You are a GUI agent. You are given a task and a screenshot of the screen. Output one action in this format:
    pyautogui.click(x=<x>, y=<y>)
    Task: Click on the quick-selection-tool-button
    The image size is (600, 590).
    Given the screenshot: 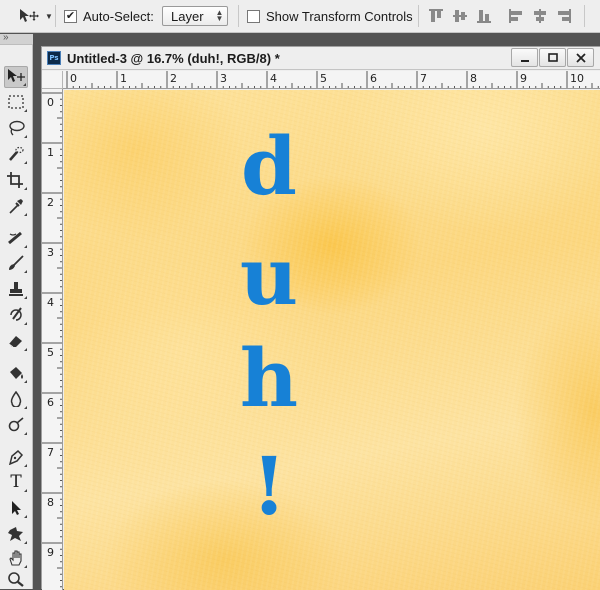 What is the action you would take?
    pyautogui.click(x=16, y=154)
    